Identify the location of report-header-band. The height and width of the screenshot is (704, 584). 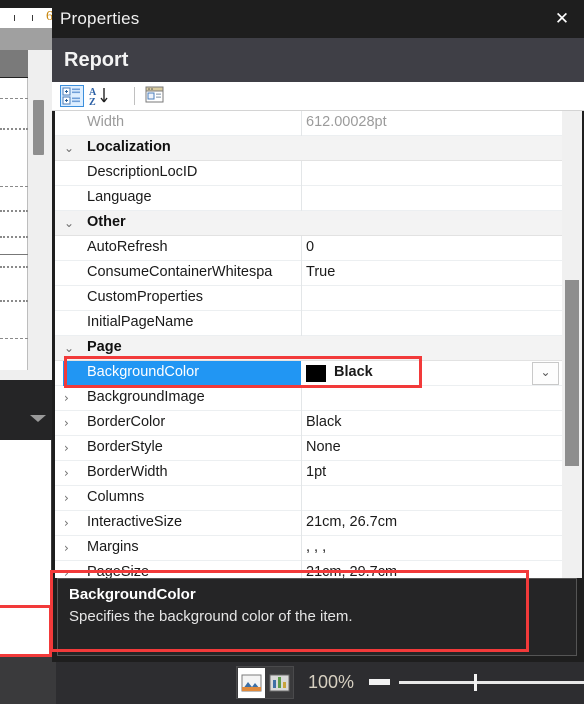
(14, 64).